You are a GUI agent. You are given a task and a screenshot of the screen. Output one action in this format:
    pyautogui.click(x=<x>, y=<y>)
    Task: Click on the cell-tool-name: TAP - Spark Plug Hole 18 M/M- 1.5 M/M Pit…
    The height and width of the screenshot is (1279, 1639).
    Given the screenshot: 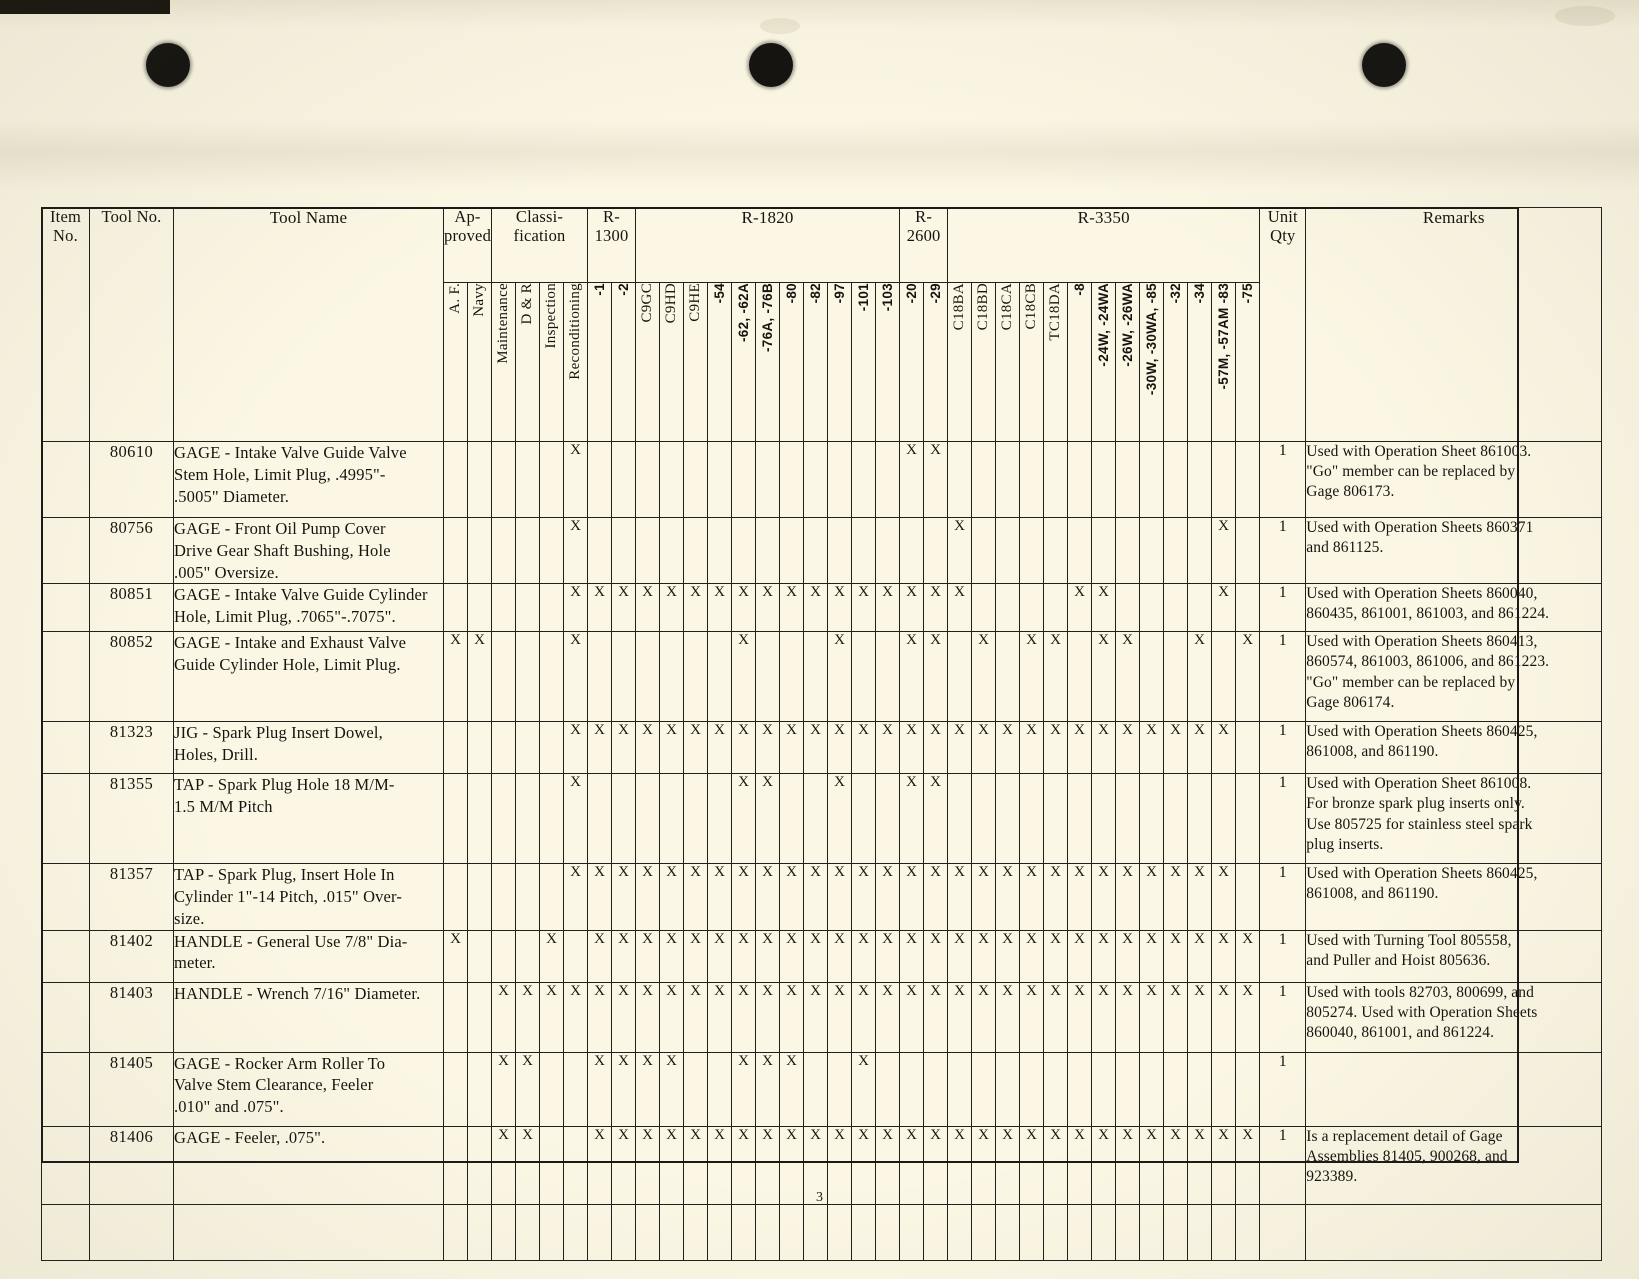 What is the action you would take?
    pyautogui.click(x=308, y=819)
    